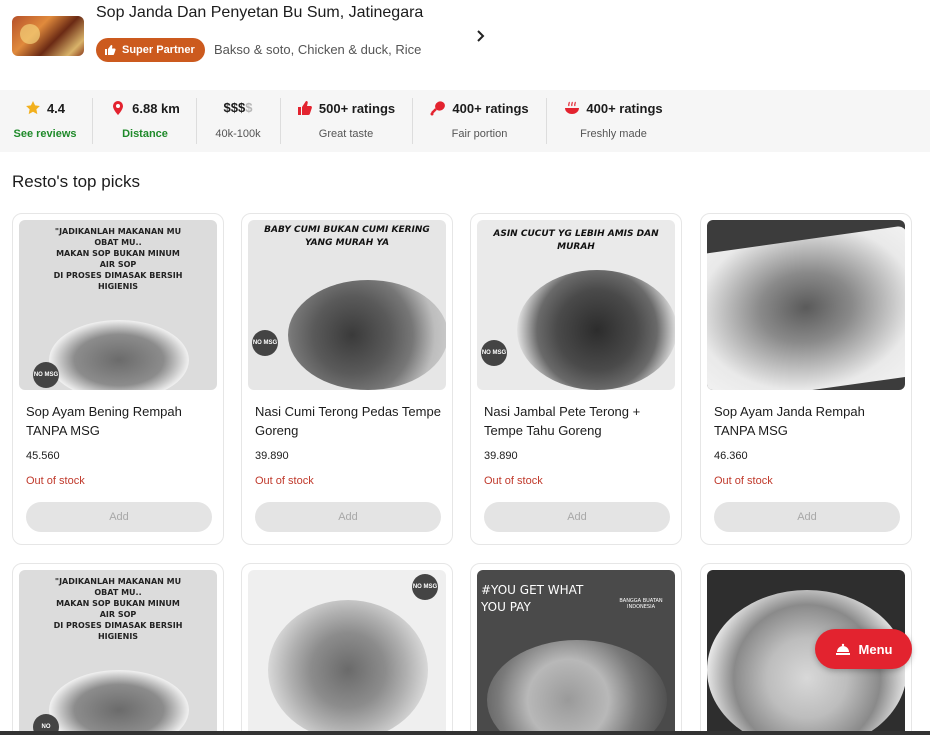 Image resolution: width=930 pixels, height=735 pixels. Describe the element at coordinates (875, 649) in the screenshot. I see `menu-button-label: Menu` at that location.